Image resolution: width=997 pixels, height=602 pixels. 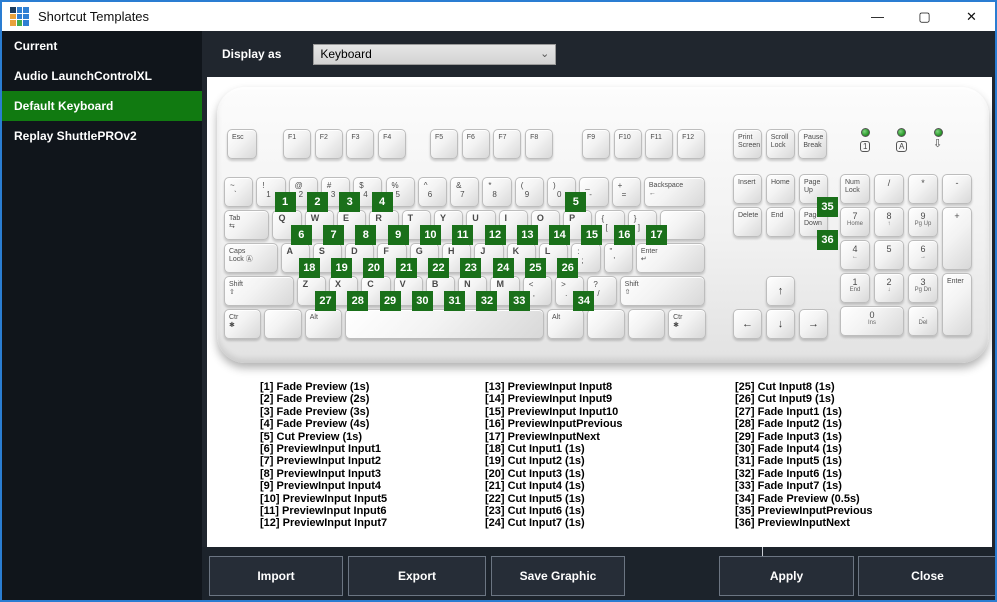 What do you see at coordinates (558, 576) in the screenshot?
I see `save-graphic-button: Save Graphic` at bounding box center [558, 576].